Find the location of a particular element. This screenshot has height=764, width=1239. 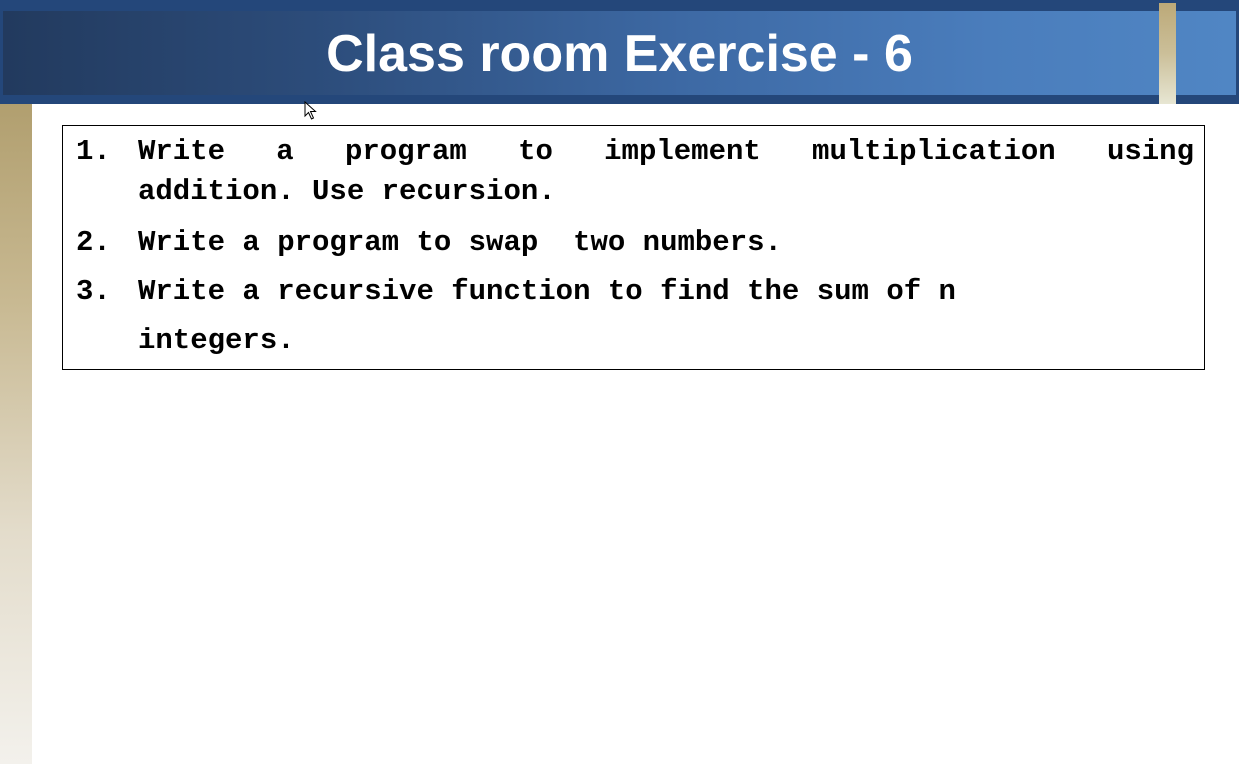

exercise-text-line: integers. is located at coordinates (216, 340).